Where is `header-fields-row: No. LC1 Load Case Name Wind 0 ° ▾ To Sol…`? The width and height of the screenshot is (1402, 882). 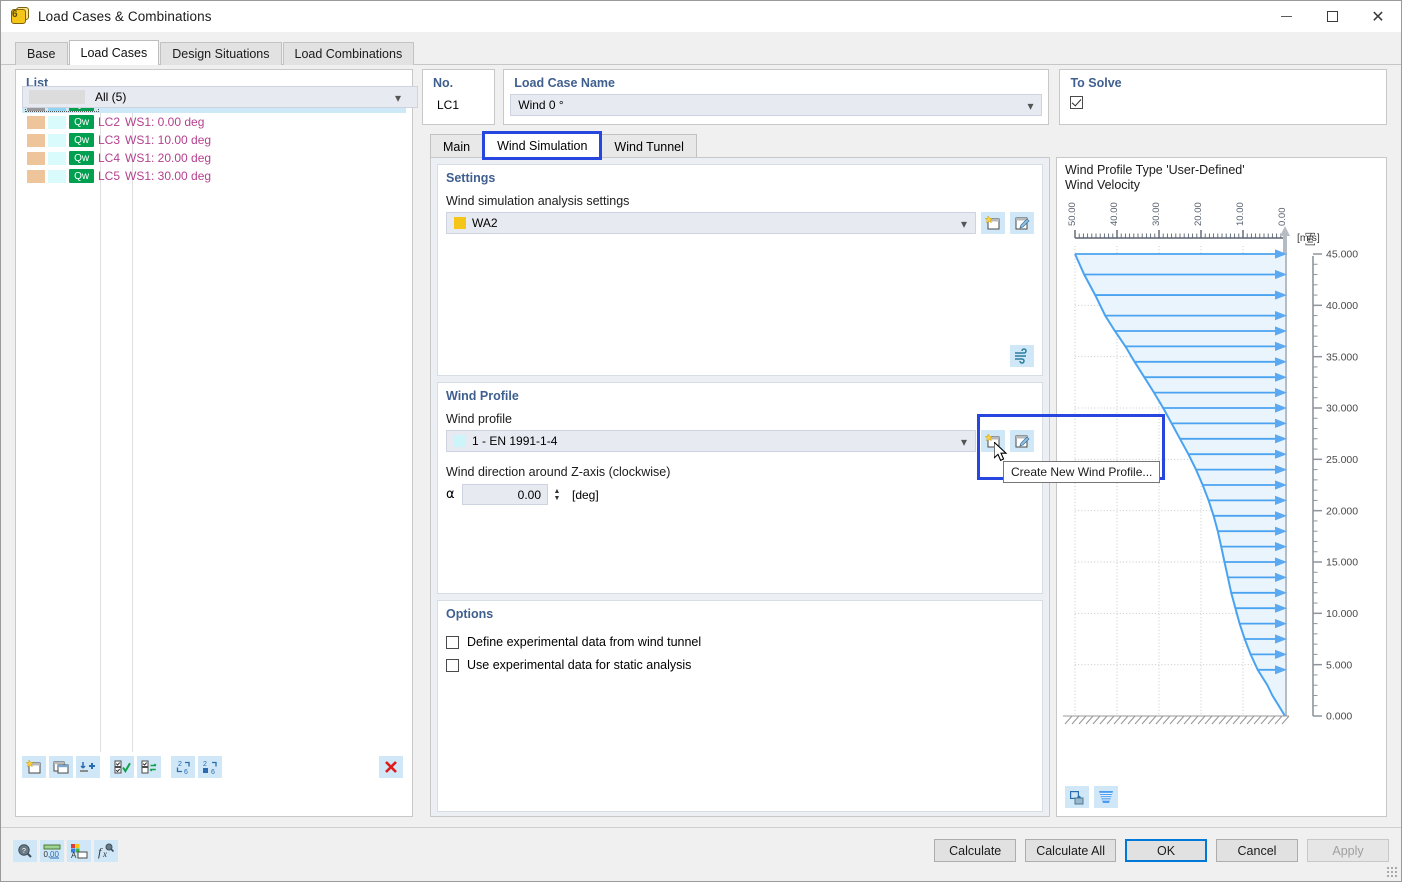
header-fields-row: No. LC1 Load Case Name Wind 0 ° ▾ To Sol… is located at coordinates (905, 97).